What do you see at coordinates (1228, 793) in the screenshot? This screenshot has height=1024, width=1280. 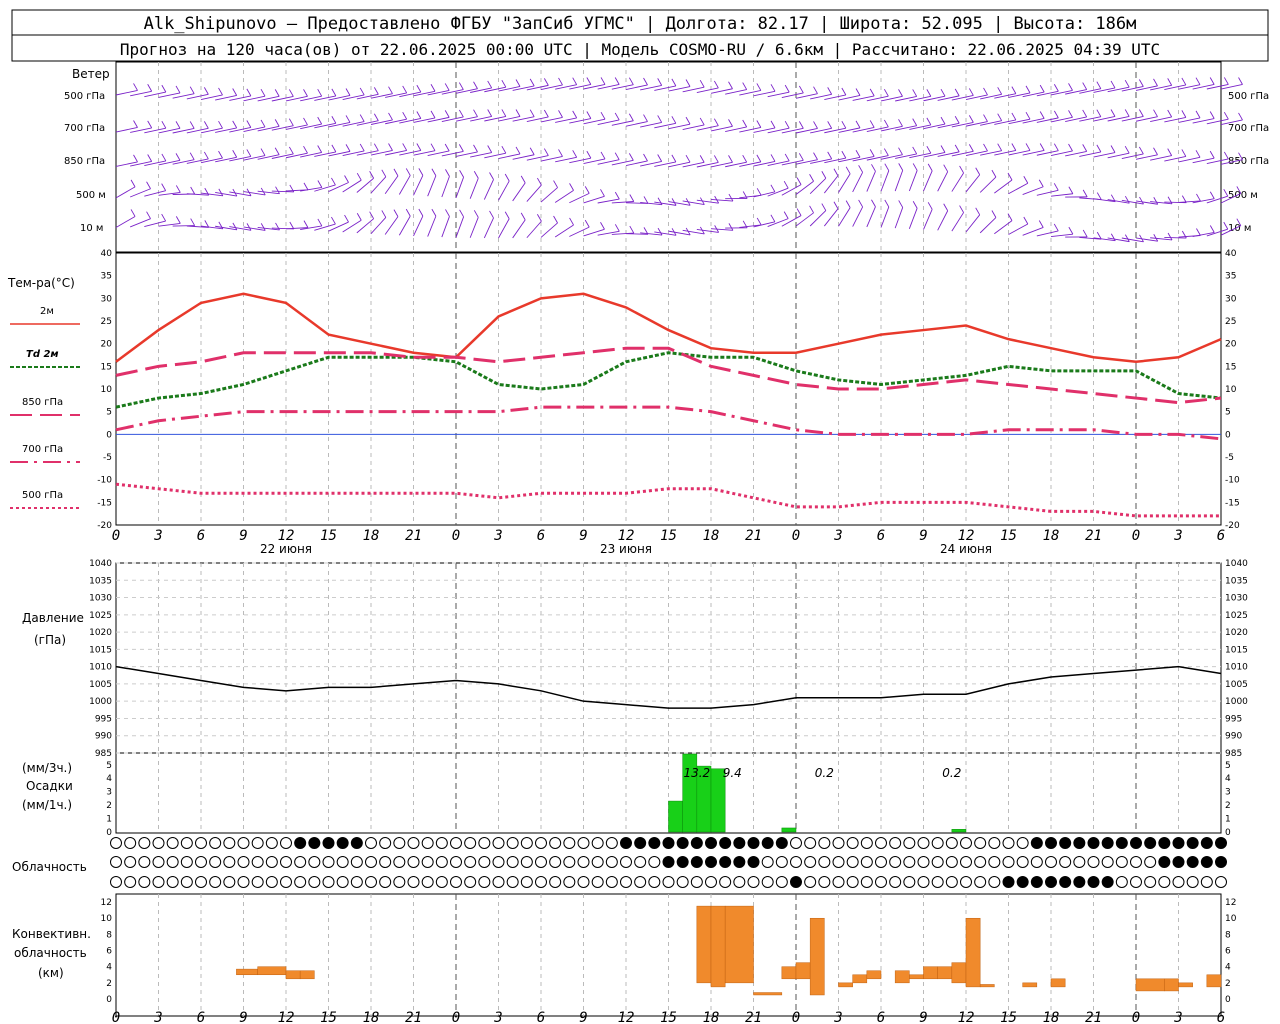 I see `precip-ytick-r: 3` at bounding box center [1228, 793].